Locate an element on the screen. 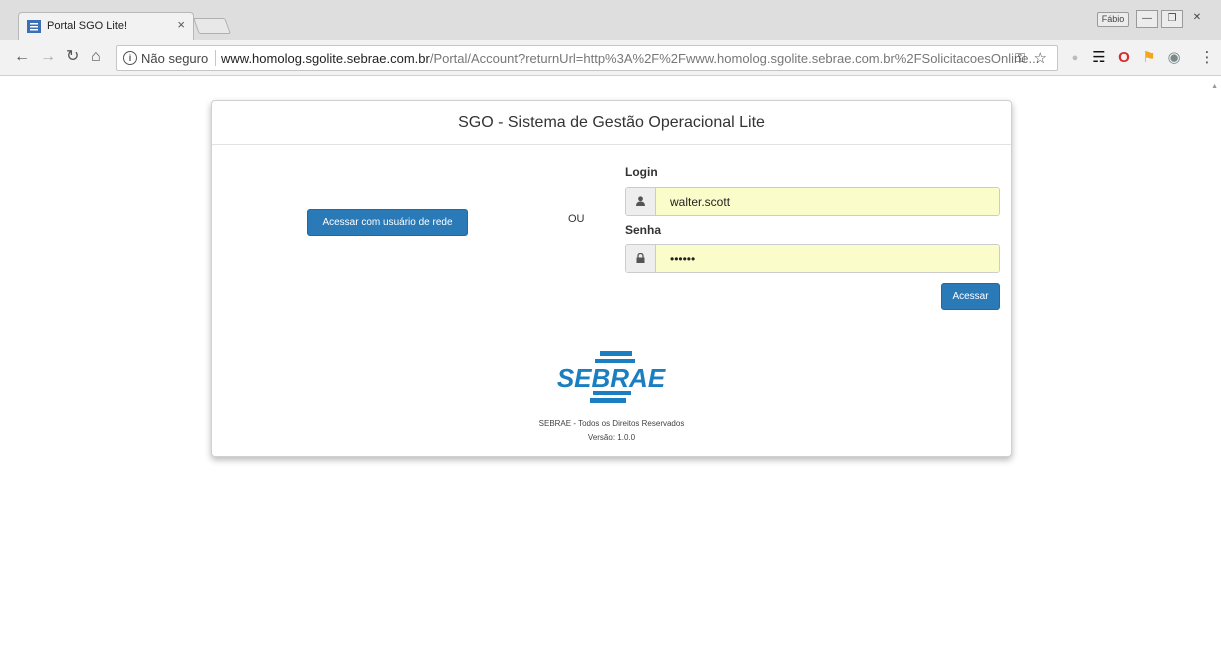 This screenshot has width=1221, height=658. address-separator is located at coordinates (215, 58).